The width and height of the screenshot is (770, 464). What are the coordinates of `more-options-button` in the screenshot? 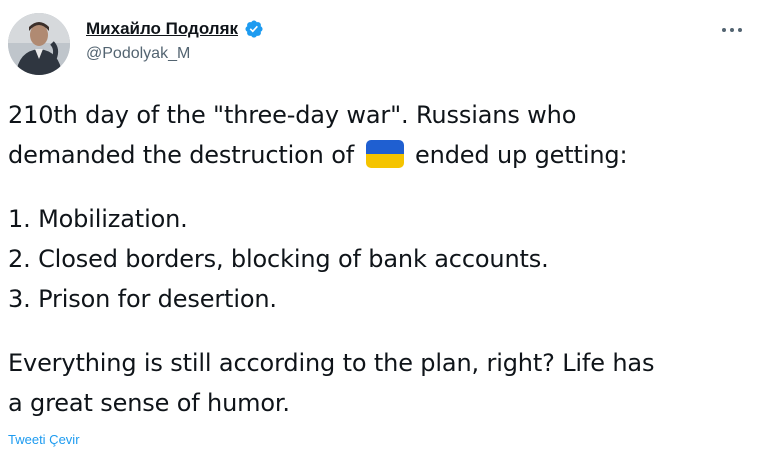 It's located at (732, 30).